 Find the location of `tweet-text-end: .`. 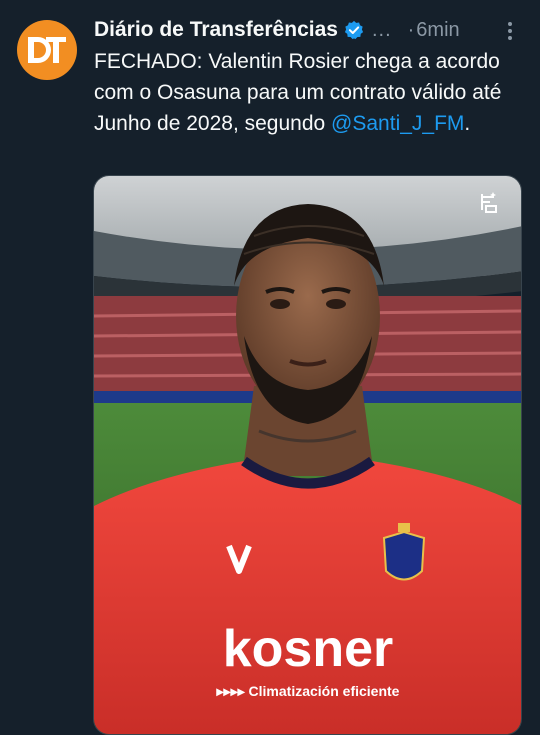

tweet-text-end: . is located at coordinates (467, 123).